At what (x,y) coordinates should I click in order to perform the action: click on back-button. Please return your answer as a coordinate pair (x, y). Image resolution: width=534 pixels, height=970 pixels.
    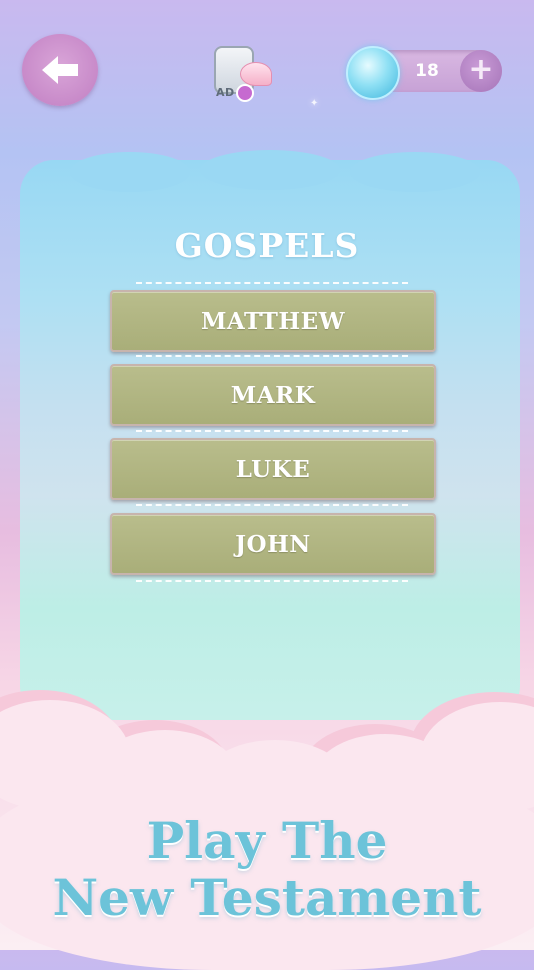
    Looking at the image, I should click on (60, 70).